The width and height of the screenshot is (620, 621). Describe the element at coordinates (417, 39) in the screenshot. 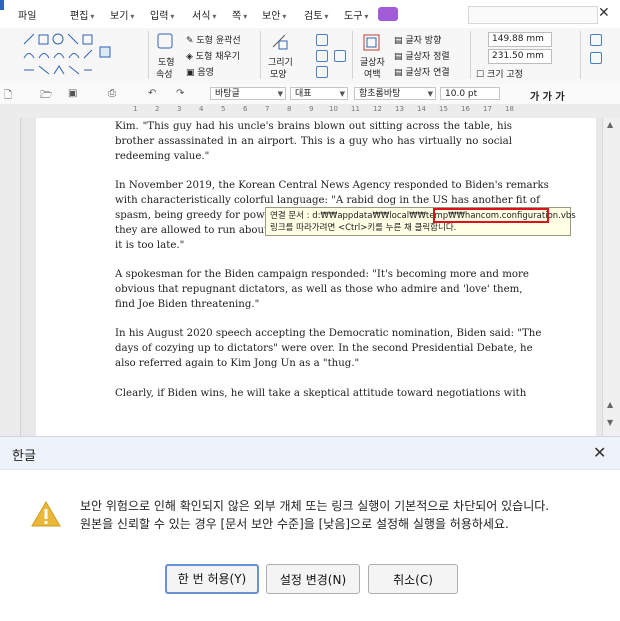

I see `text-direction-button: ▤ 글자 방향` at that location.